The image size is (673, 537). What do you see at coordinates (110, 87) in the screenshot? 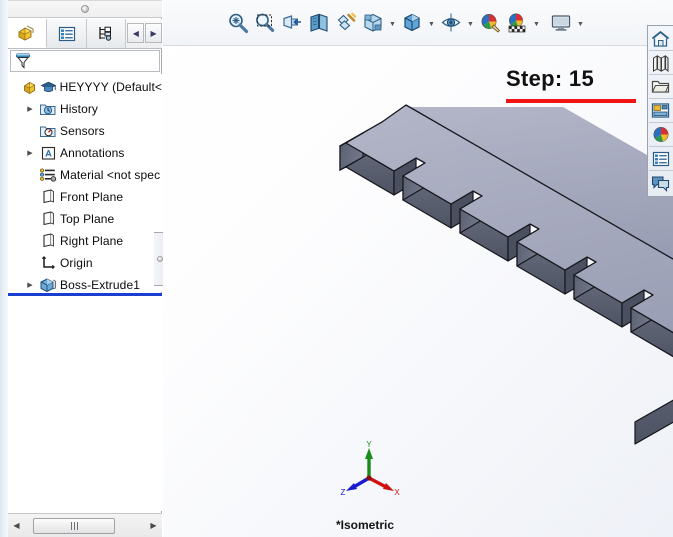
I see `tree-item-label: HEYYYY (Default<` at bounding box center [110, 87].